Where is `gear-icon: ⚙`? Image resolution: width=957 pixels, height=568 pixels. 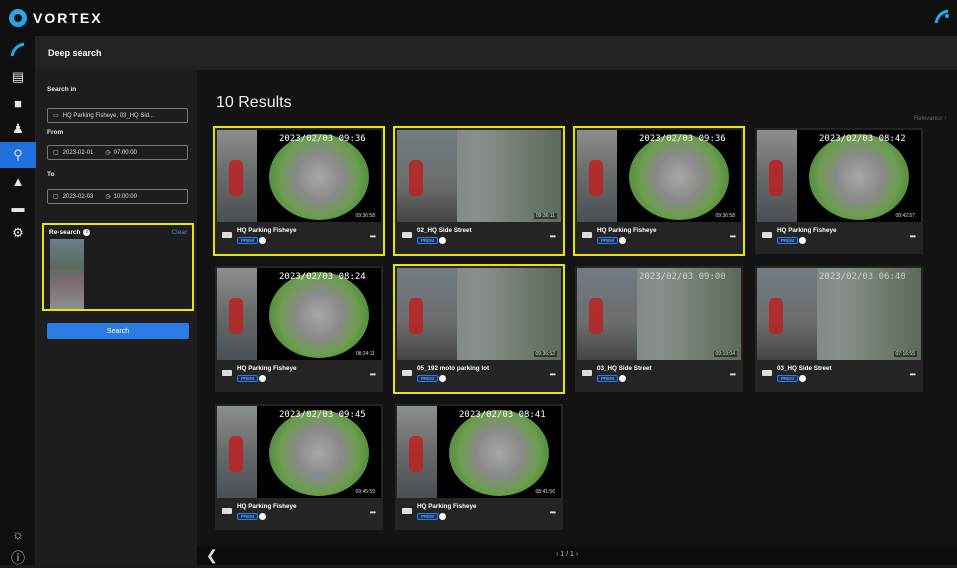 gear-icon: ⚙ is located at coordinates (18, 233).